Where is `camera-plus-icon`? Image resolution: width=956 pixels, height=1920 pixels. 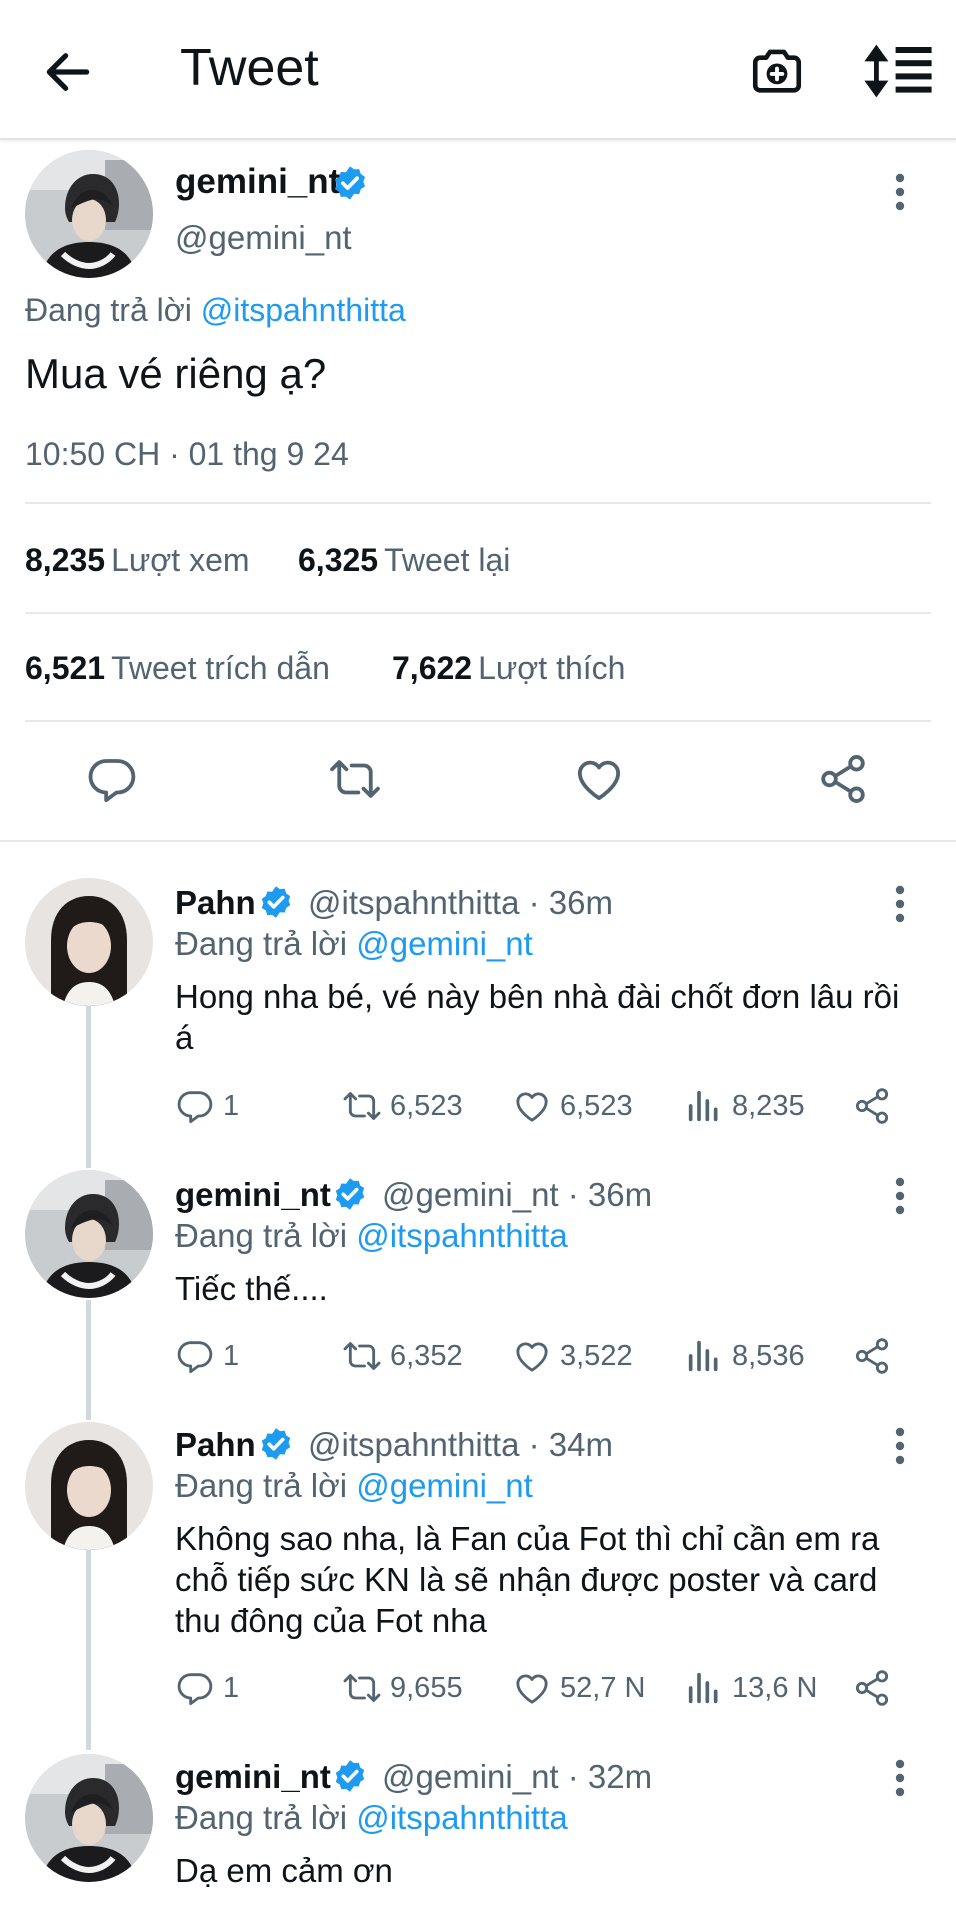 camera-plus-icon is located at coordinates (777, 71).